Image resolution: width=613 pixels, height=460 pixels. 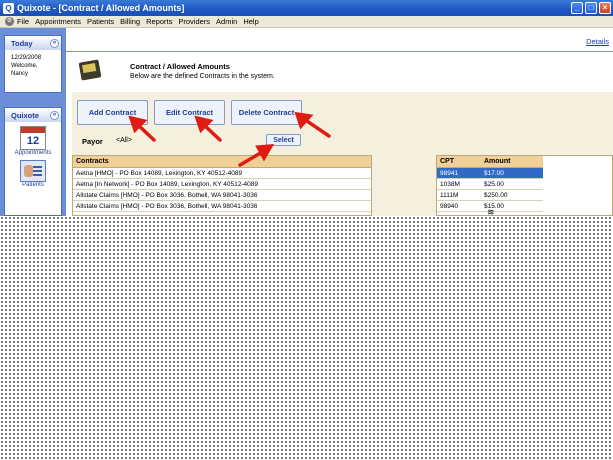 I want to click on select-button: Select, so click(x=283, y=140).